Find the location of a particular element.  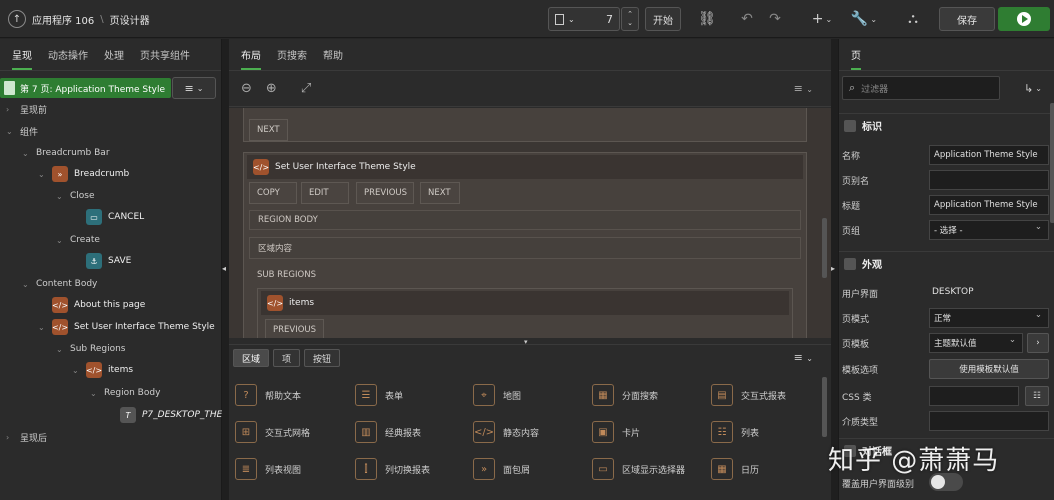

tree-item-content-body: ⌄ Content Body is located at coordinates (59, 284).